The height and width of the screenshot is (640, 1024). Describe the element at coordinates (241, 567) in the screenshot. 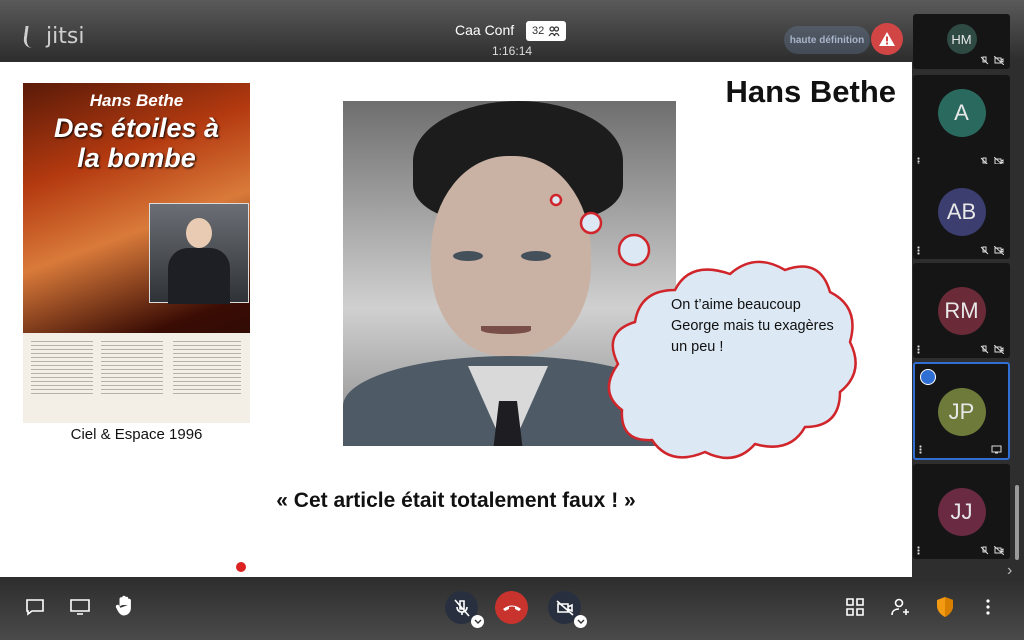

I see `laser-pointer` at that location.